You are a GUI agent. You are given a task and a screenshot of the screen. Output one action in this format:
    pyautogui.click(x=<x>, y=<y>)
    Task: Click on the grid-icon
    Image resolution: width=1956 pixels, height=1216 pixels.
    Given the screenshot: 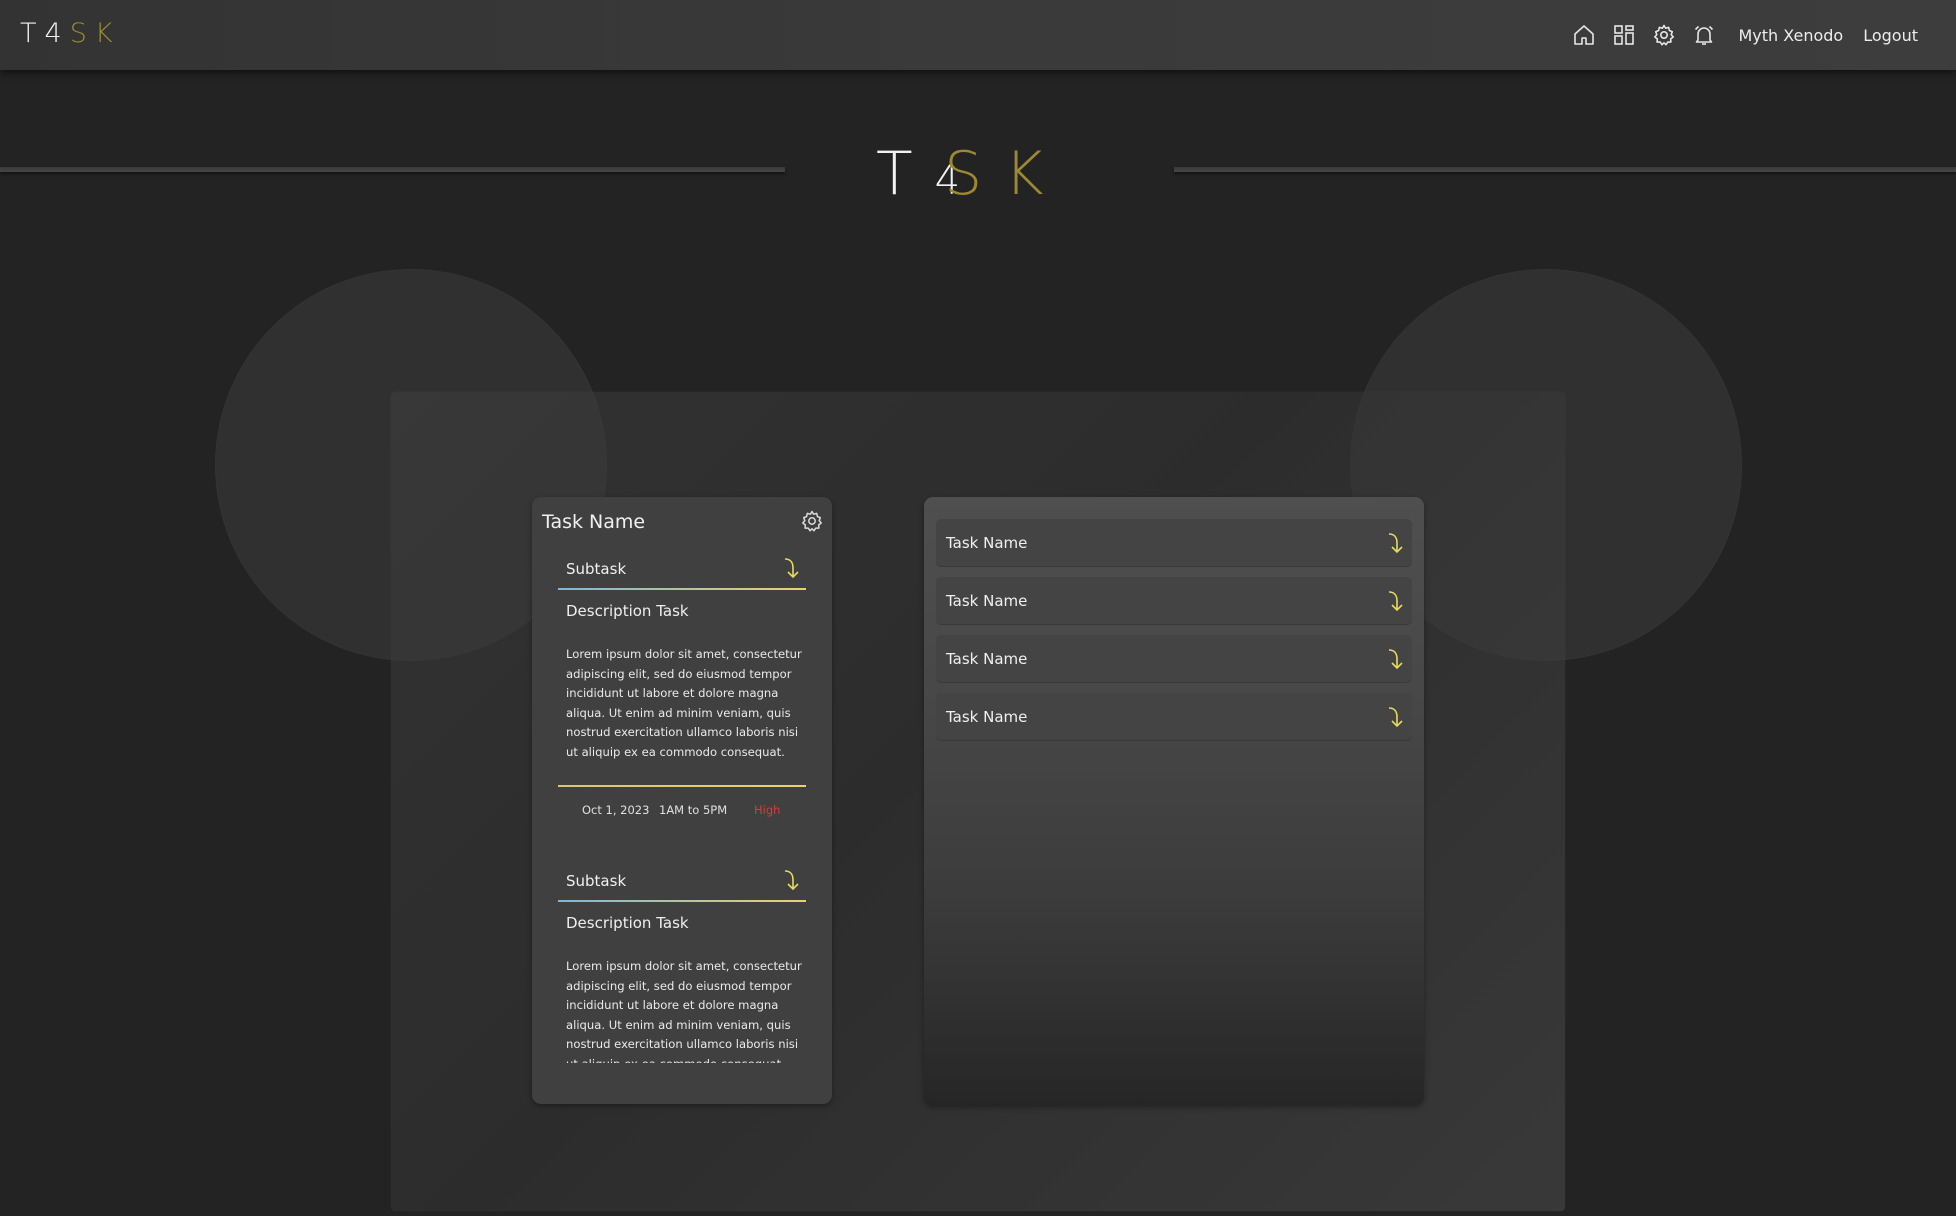 What is the action you would take?
    pyautogui.click(x=1624, y=35)
    